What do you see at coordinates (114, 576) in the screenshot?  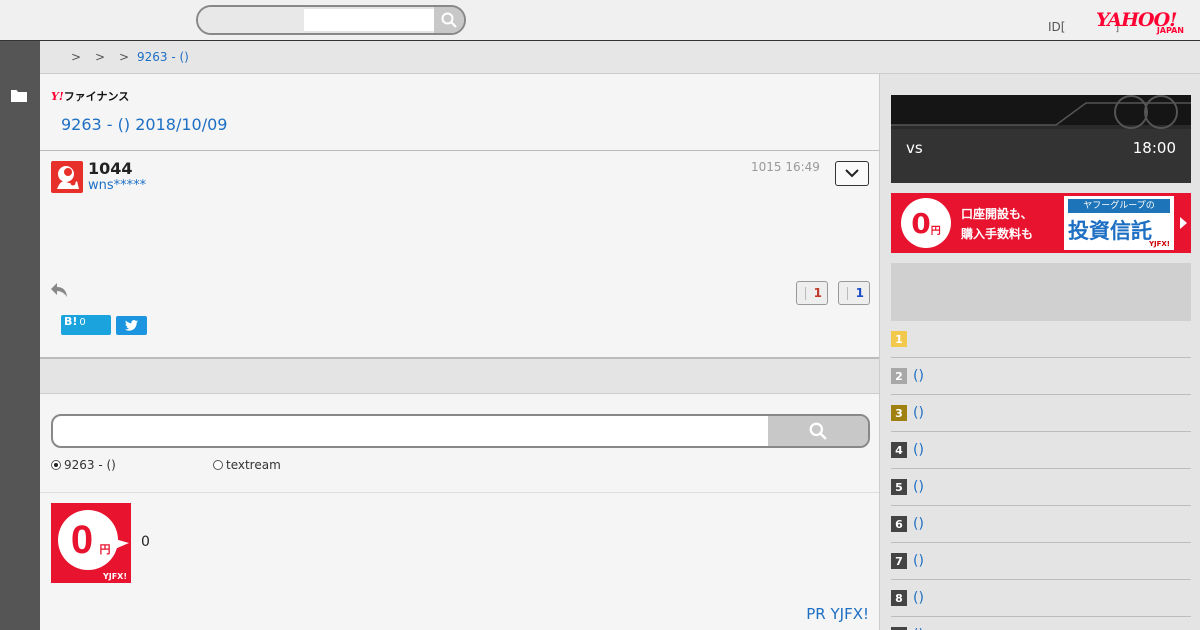 I see `ad-thumb-brand: YJFX!` at bounding box center [114, 576].